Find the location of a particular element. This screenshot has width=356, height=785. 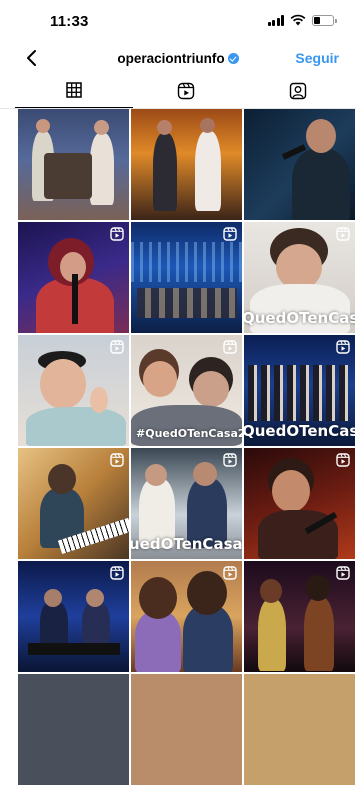

cellular-signal-icon is located at coordinates (275, 20).